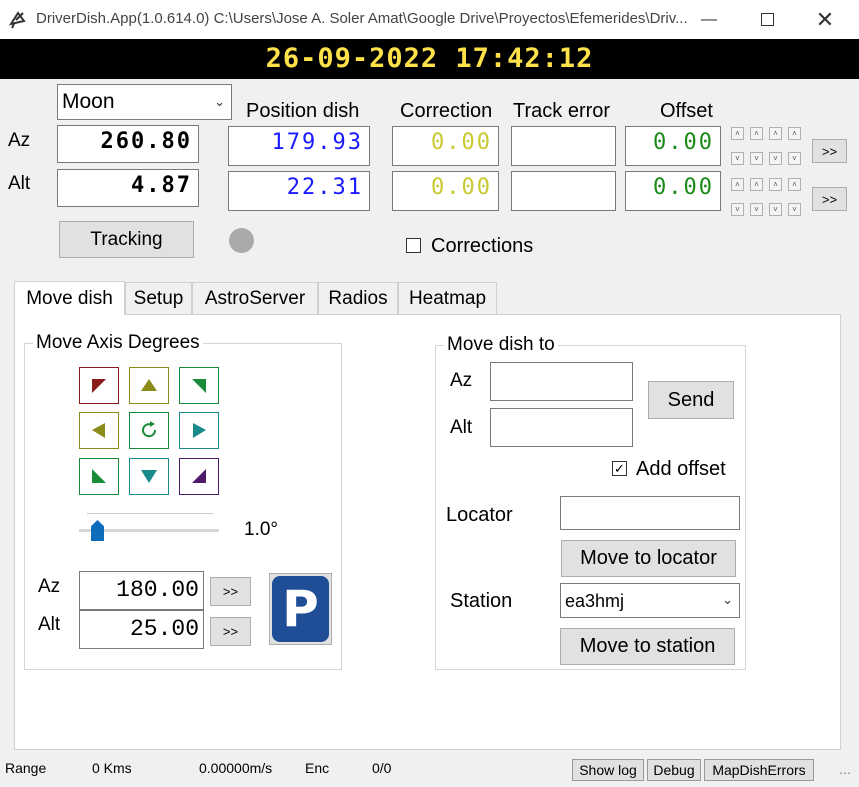 The image size is (859, 787). What do you see at coordinates (775, 158) in the screenshot?
I see `offset-az-down-3: ˅` at bounding box center [775, 158].